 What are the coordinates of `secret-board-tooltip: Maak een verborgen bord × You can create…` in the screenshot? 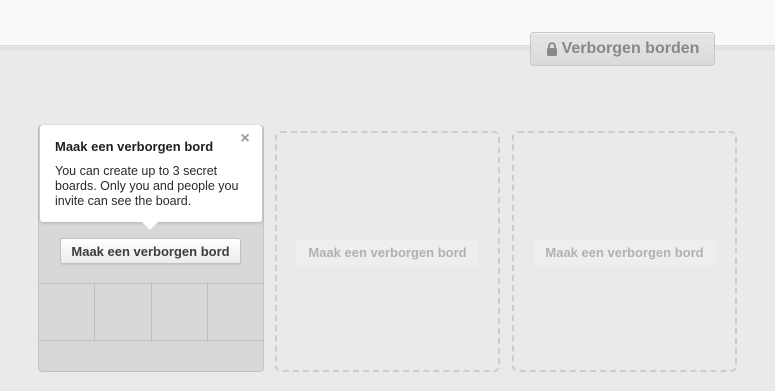 It's located at (151, 177).